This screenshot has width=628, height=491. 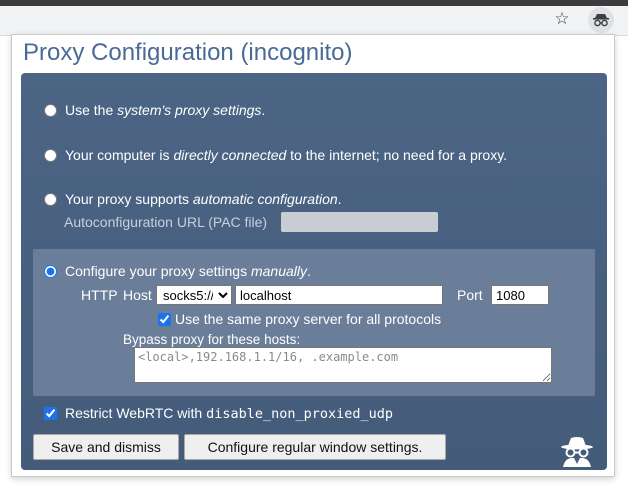 I want to click on incognito-spy-icon, so click(x=577, y=452).